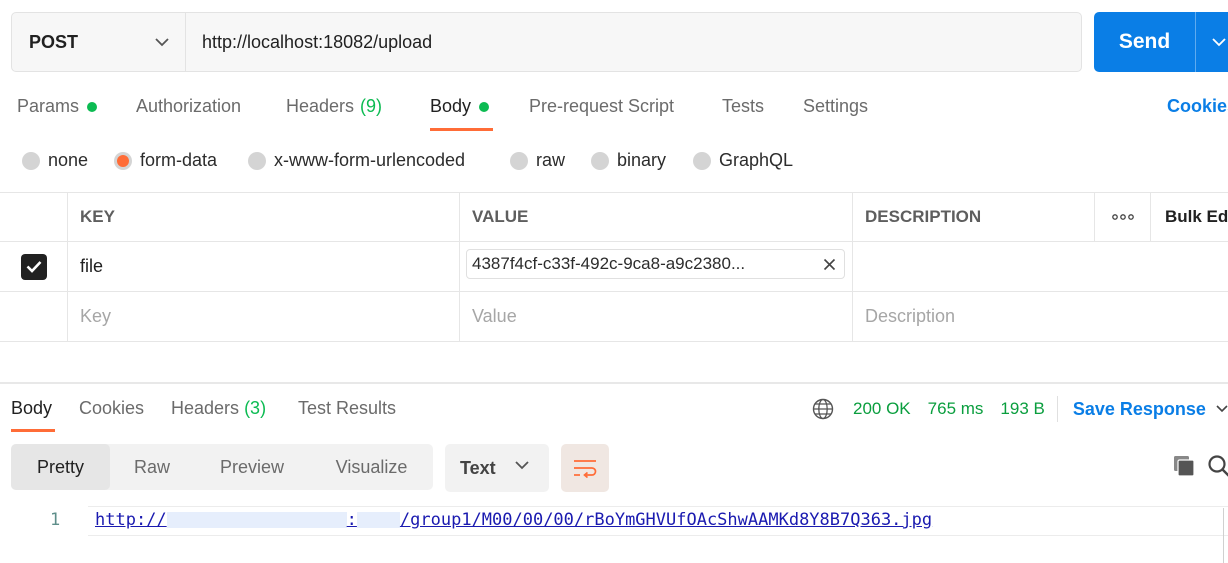  What do you see at coordinates (1217, 466) in the screenshot?
I see `search-icon` at bounding box center [1217, 466].